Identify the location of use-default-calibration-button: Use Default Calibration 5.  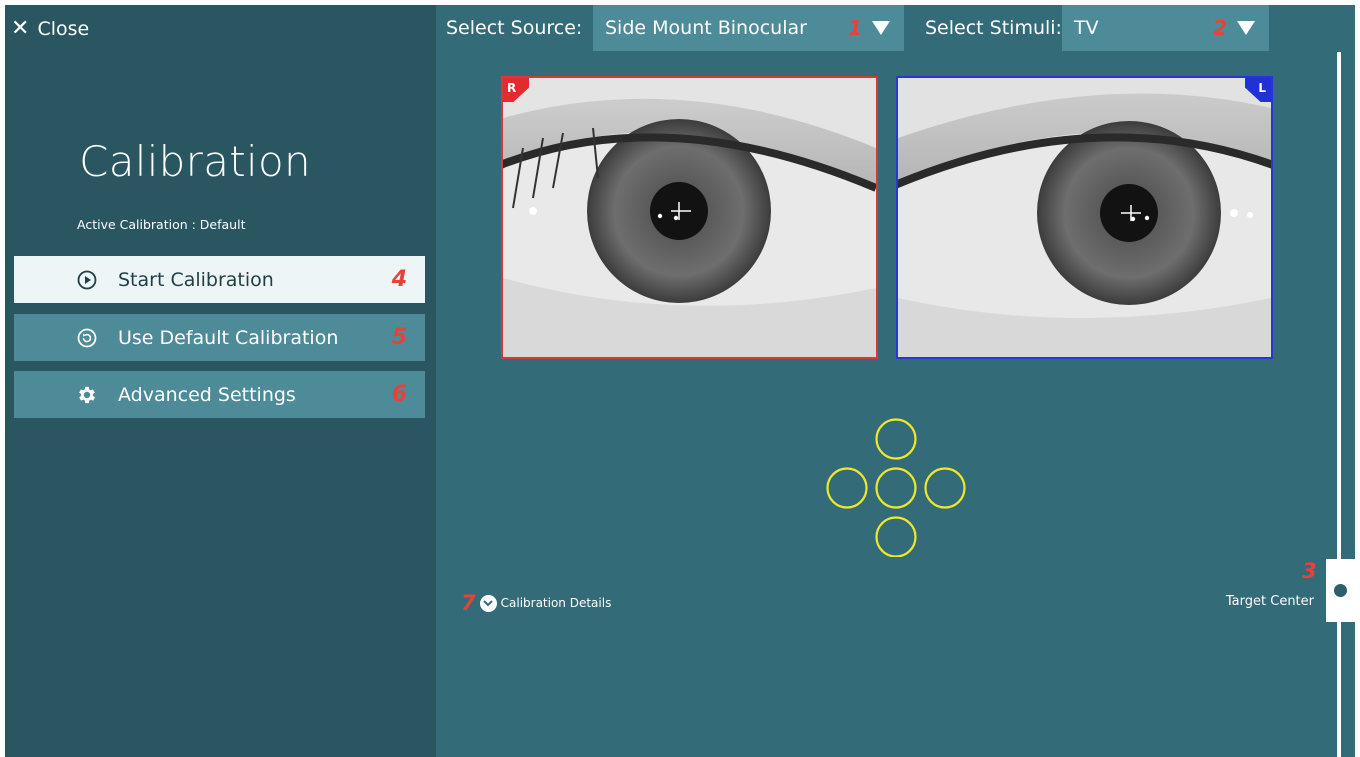
(219, 337).